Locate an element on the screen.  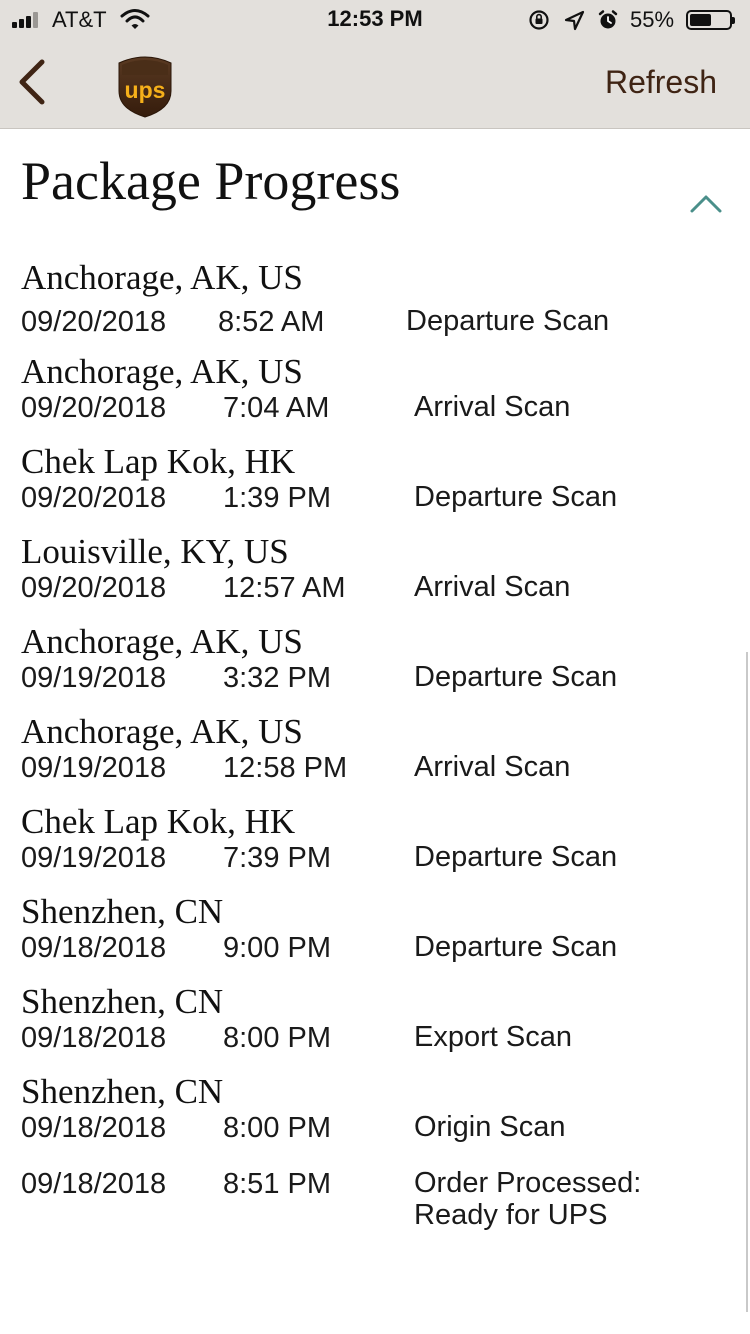
event-time: 9:00 PM is located at coordinates (277, 948).